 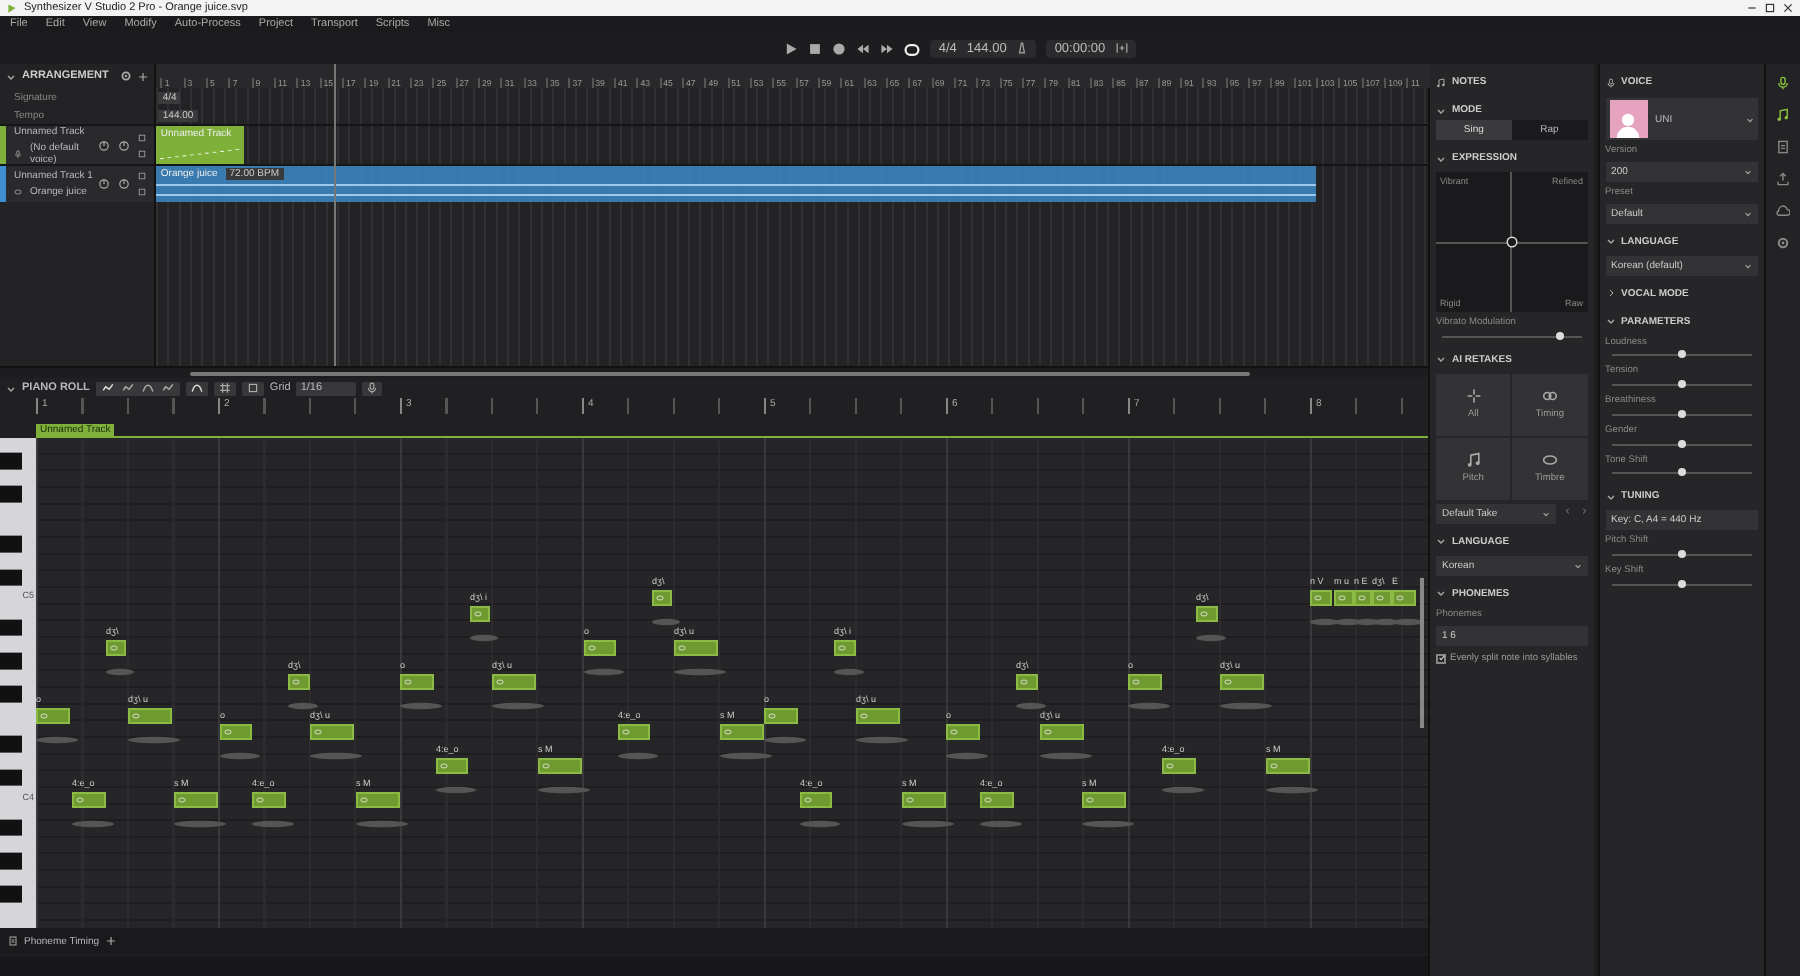 I want to click on stop-icon, so click(x=815, y=49).